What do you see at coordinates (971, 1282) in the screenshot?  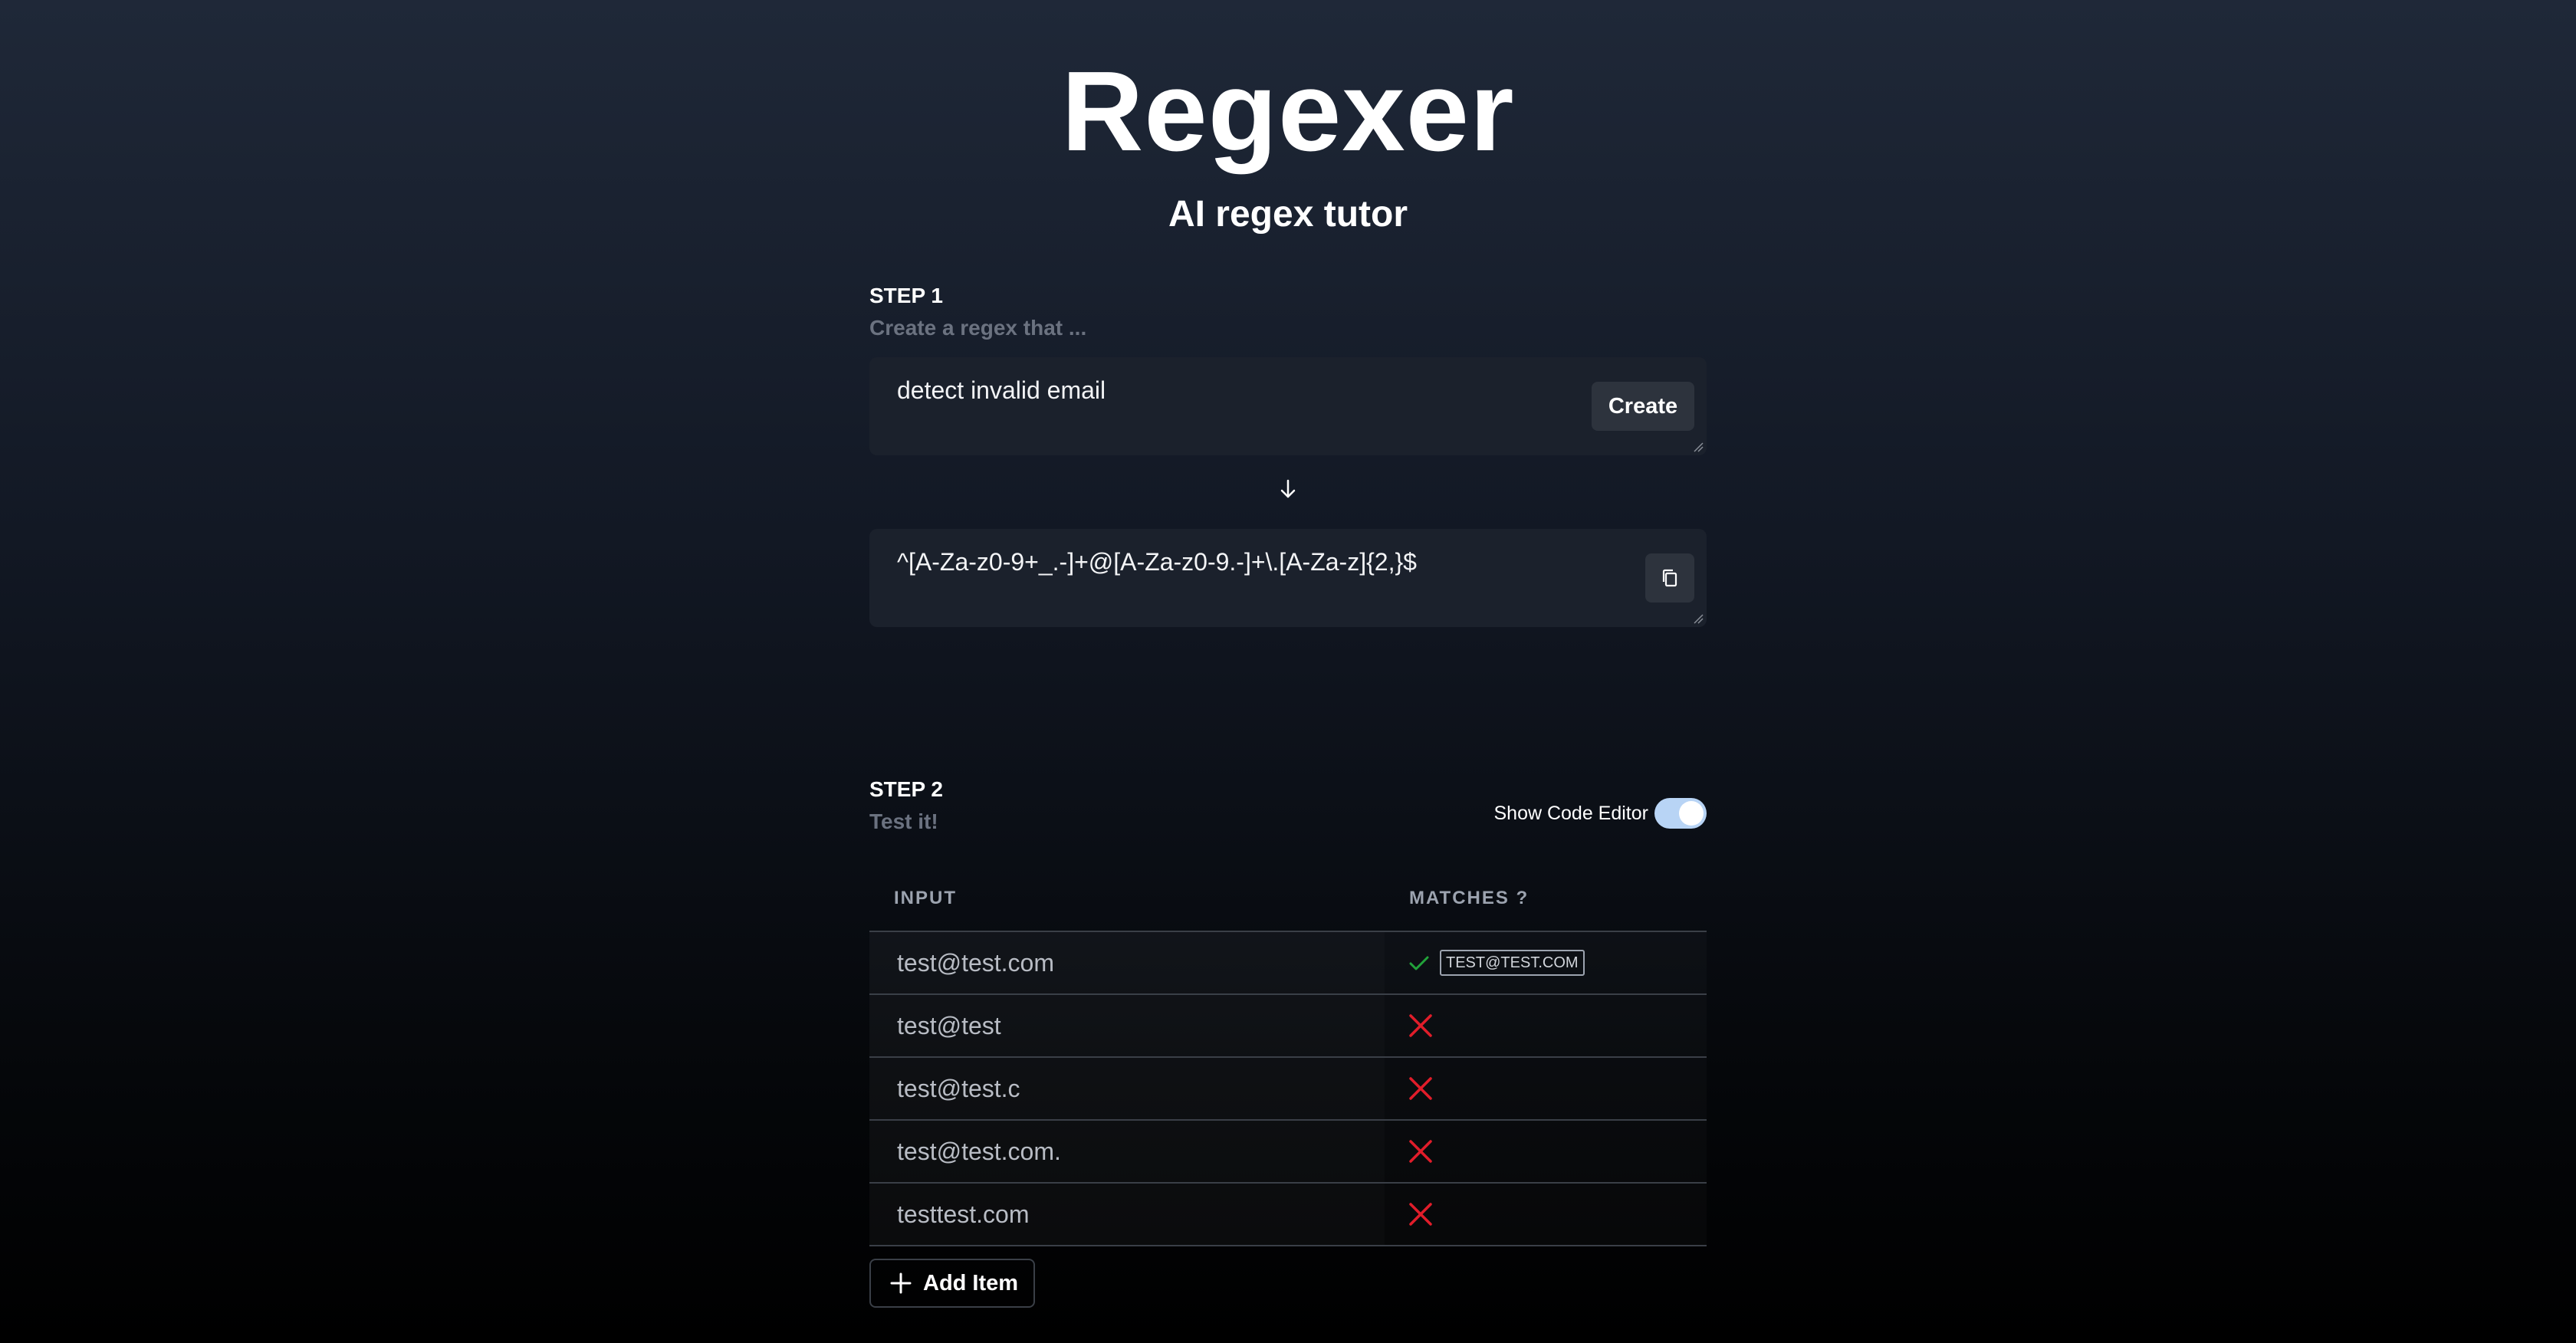 I see `add-item-label: Add Item` at bounding box center [971, 1282].